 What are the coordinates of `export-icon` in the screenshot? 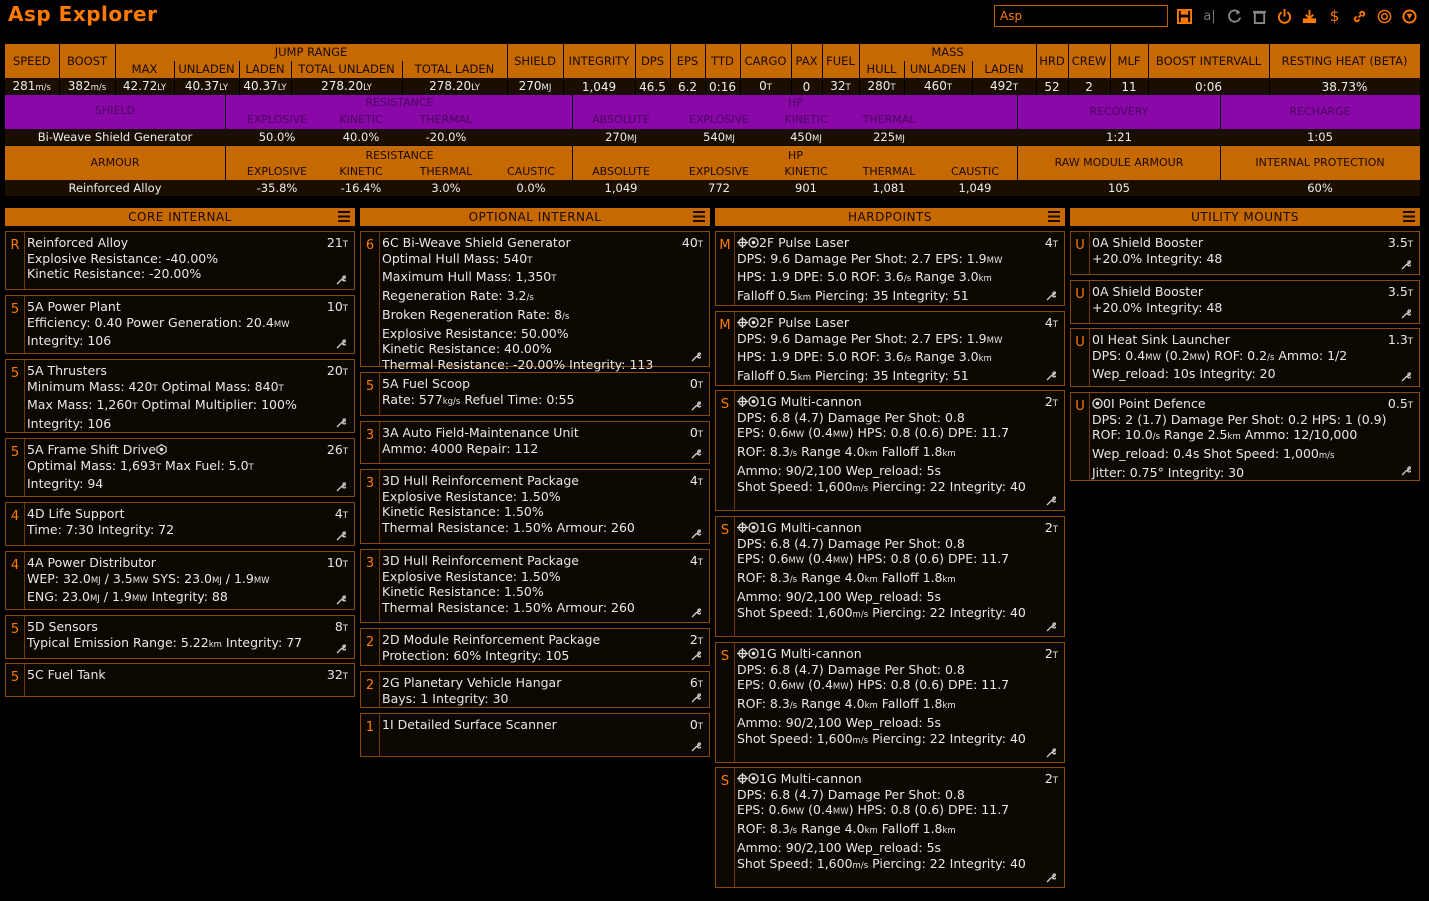 It's located at (1309, 16).